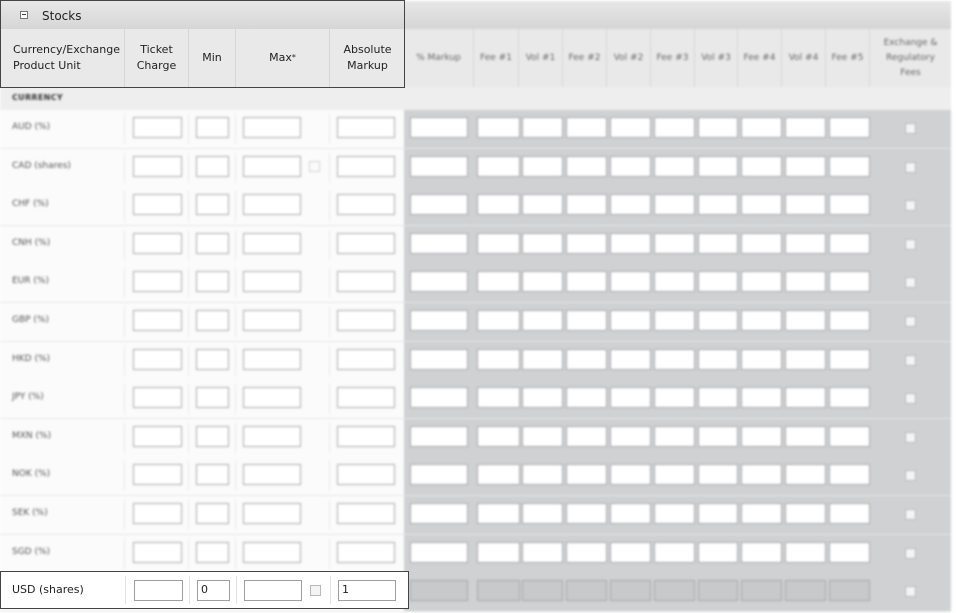  Describe the element at coordinates (314, 166) in the screenshot. I see `max-checkbox` at that location.